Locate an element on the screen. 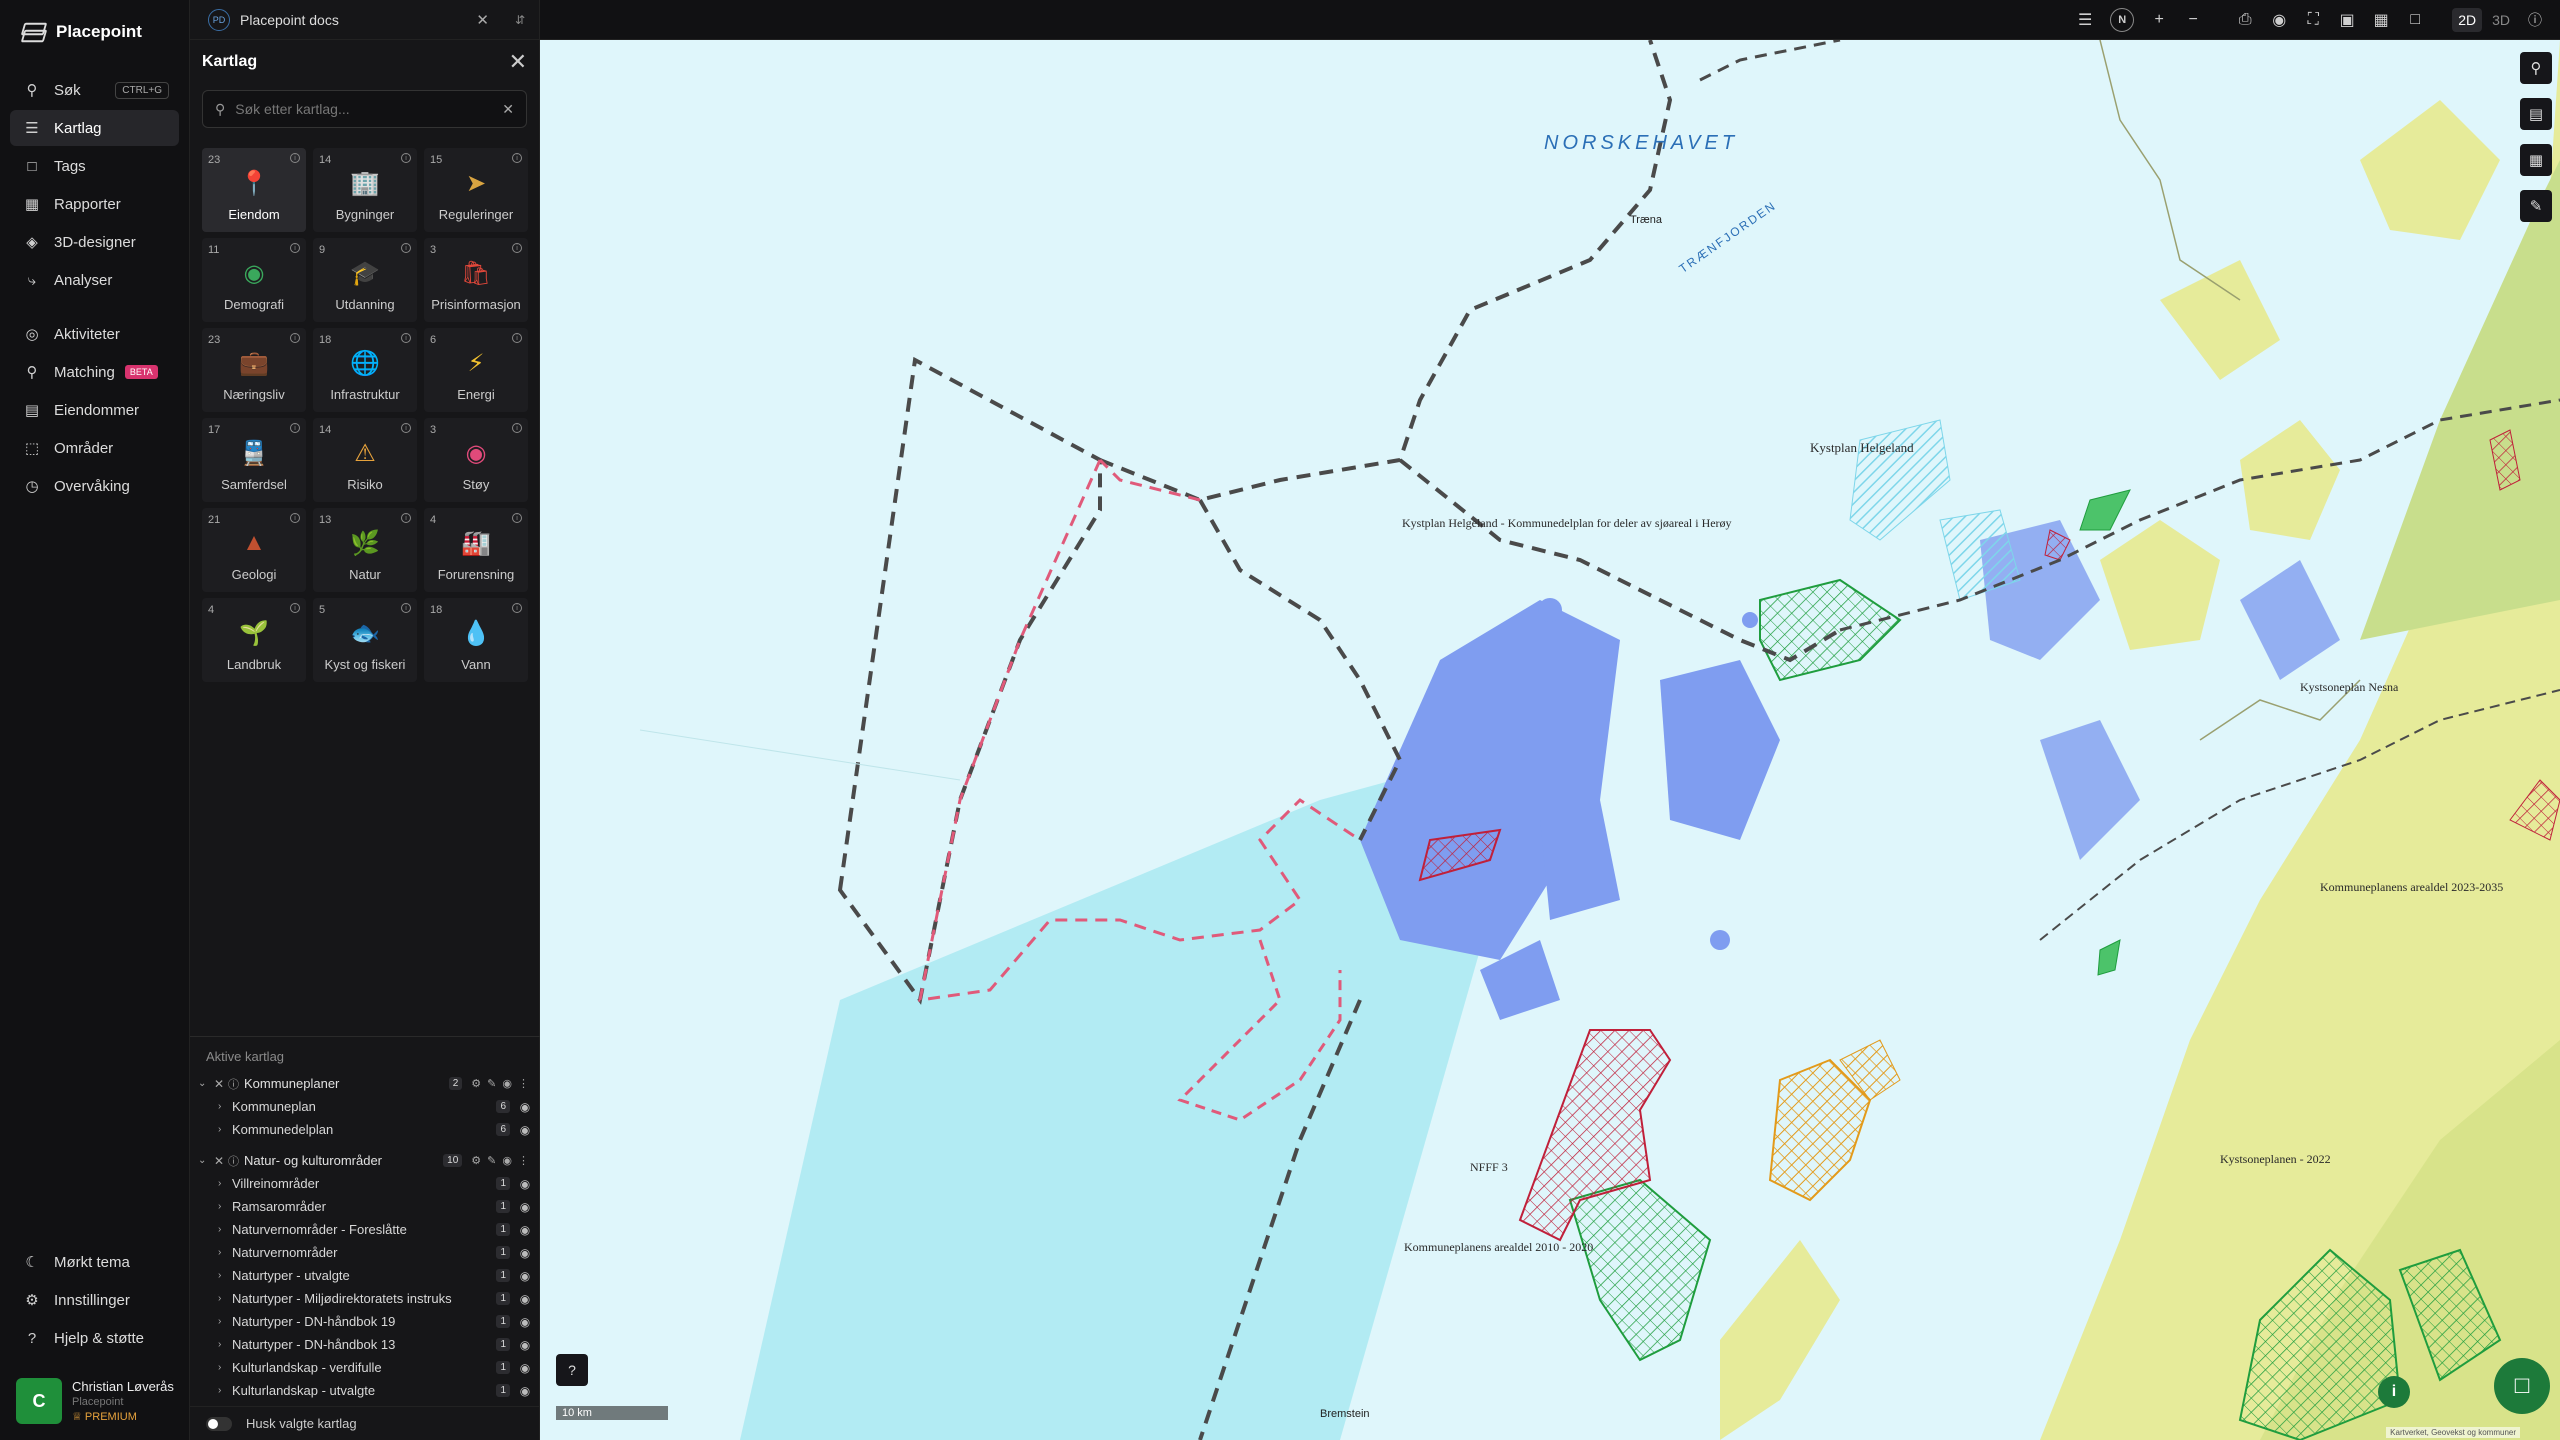  layer-row: › Kommunedelplan 6 ◉ is located at coordinates (365, 1129).